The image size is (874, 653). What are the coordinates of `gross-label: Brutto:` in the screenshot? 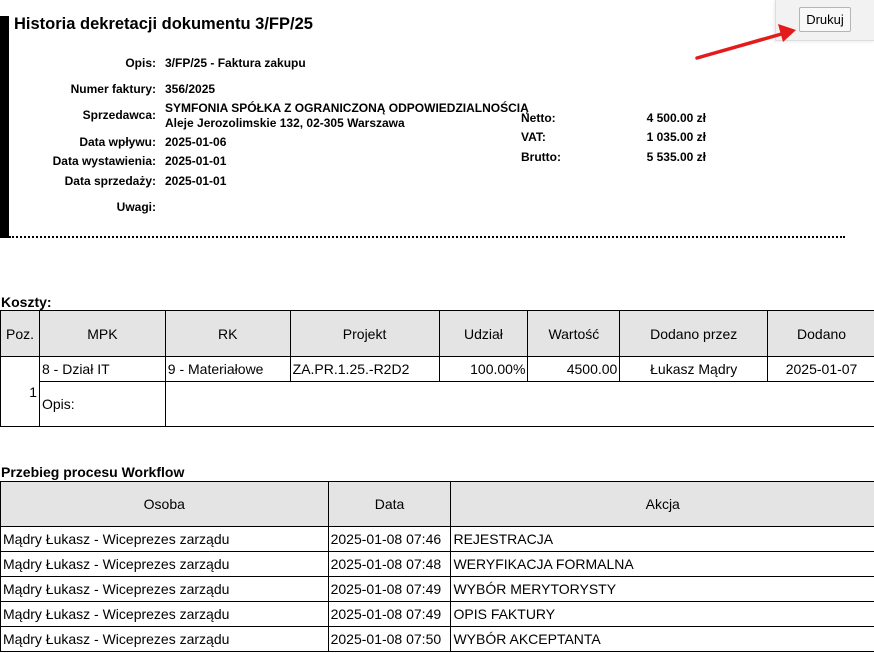 It's located at (541, 157).